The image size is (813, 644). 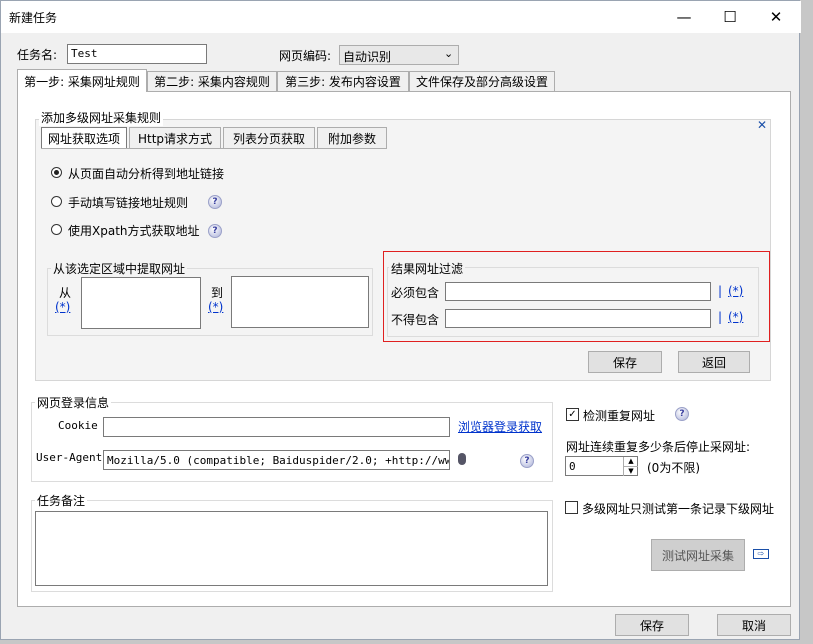 I want to click on task-name-label: 任务名:, so click(x=37, y=55).